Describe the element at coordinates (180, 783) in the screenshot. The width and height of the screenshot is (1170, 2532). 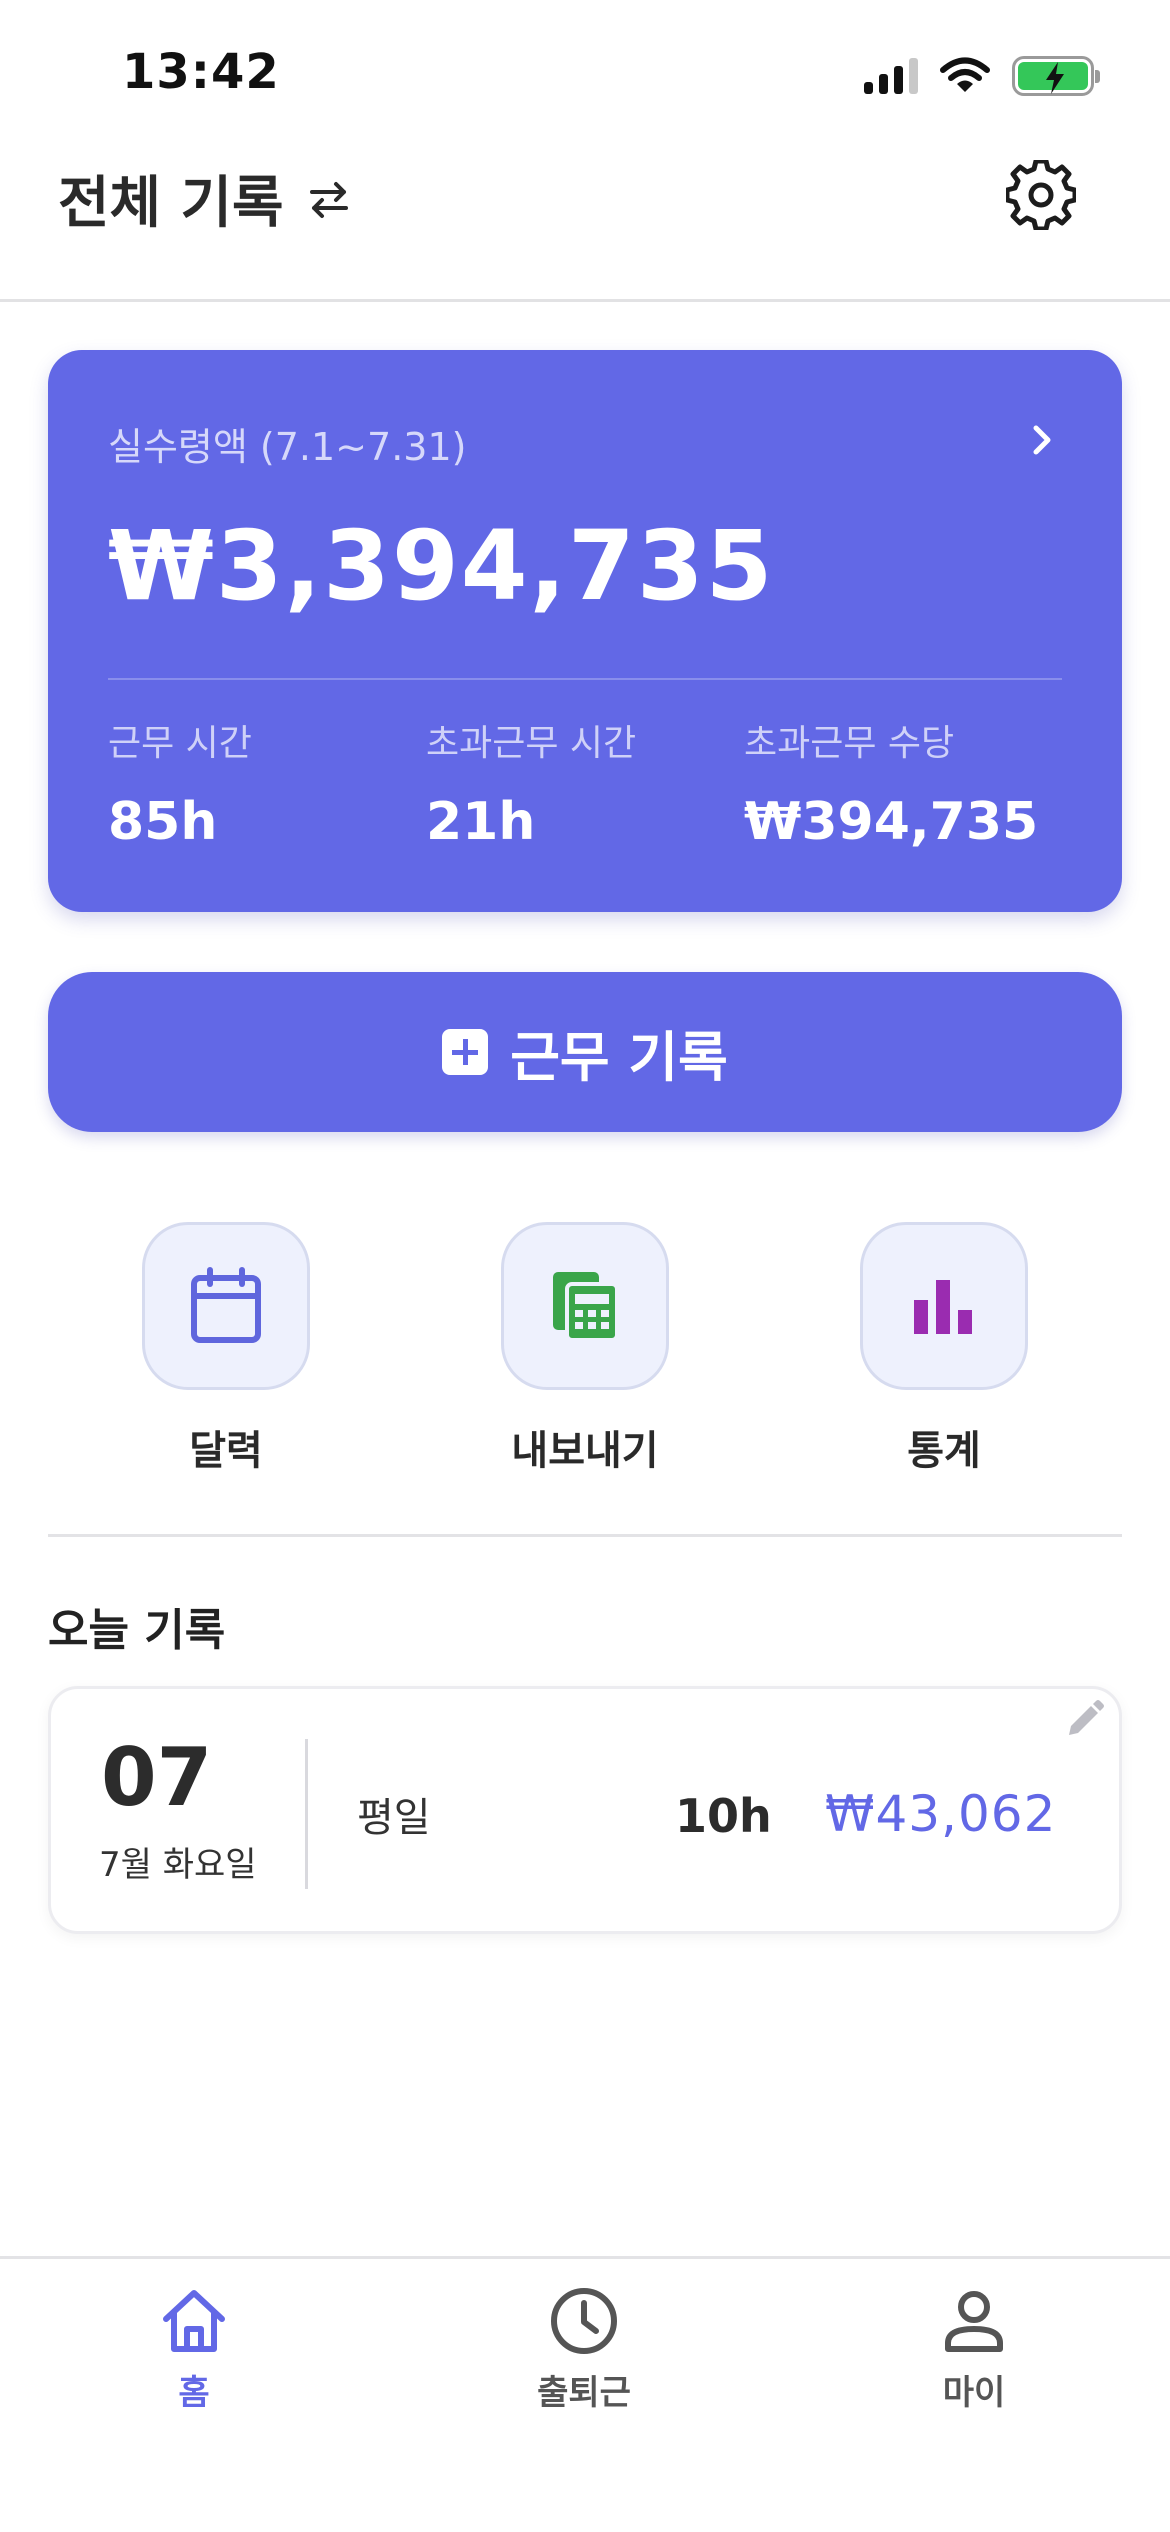
I see `stat-work-hours: 근무 시간 85h` at that location.